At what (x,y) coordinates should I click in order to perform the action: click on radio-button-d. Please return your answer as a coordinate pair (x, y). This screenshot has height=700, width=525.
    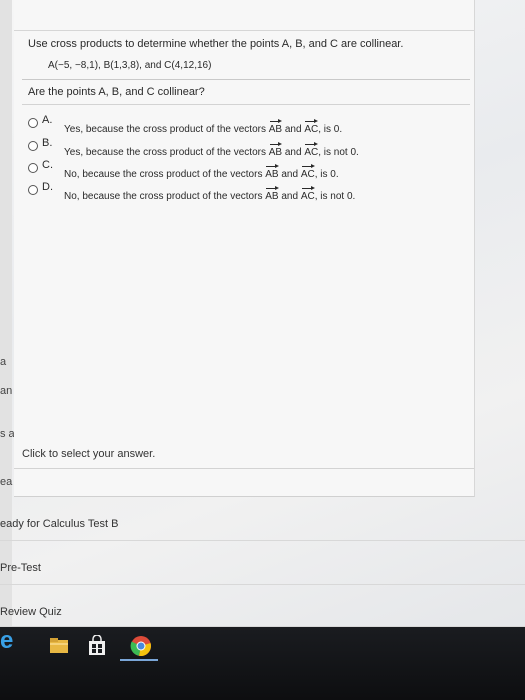
    Looking at the image, I should click on (33, 190).